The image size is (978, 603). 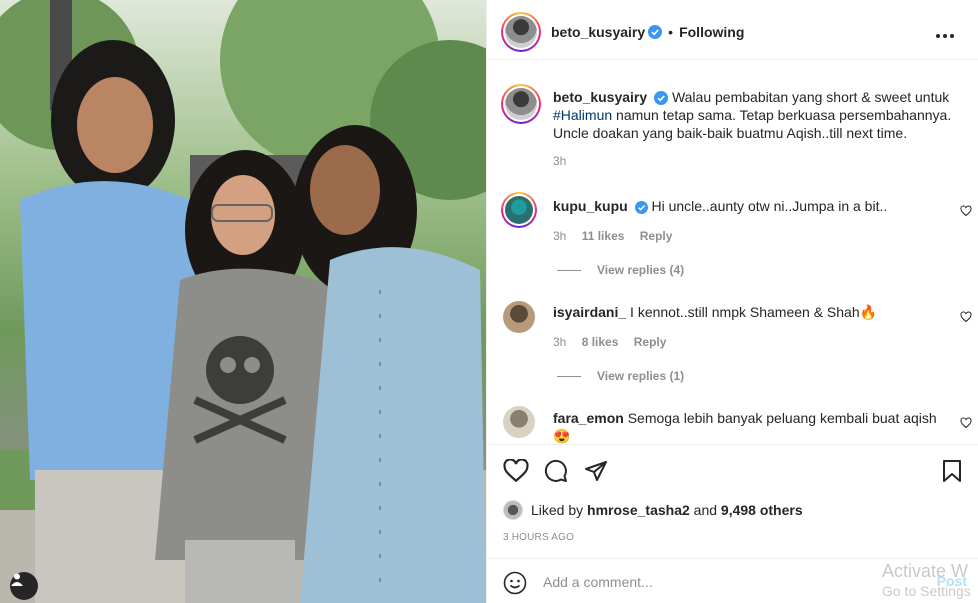 What do you see at coordinates (753, 161) in the screenshot?
I see `caption-time: 3h` at bounding box center [753, 161].